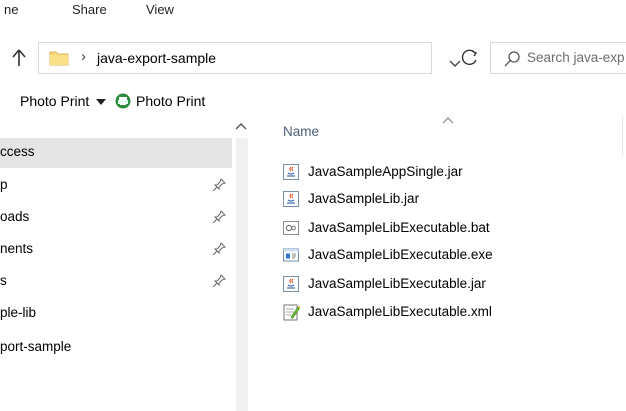  What do you see at coordinates (15, 216) in the screenshot?
I see `nav-item-label: oads` at bounding box center [15, 216].